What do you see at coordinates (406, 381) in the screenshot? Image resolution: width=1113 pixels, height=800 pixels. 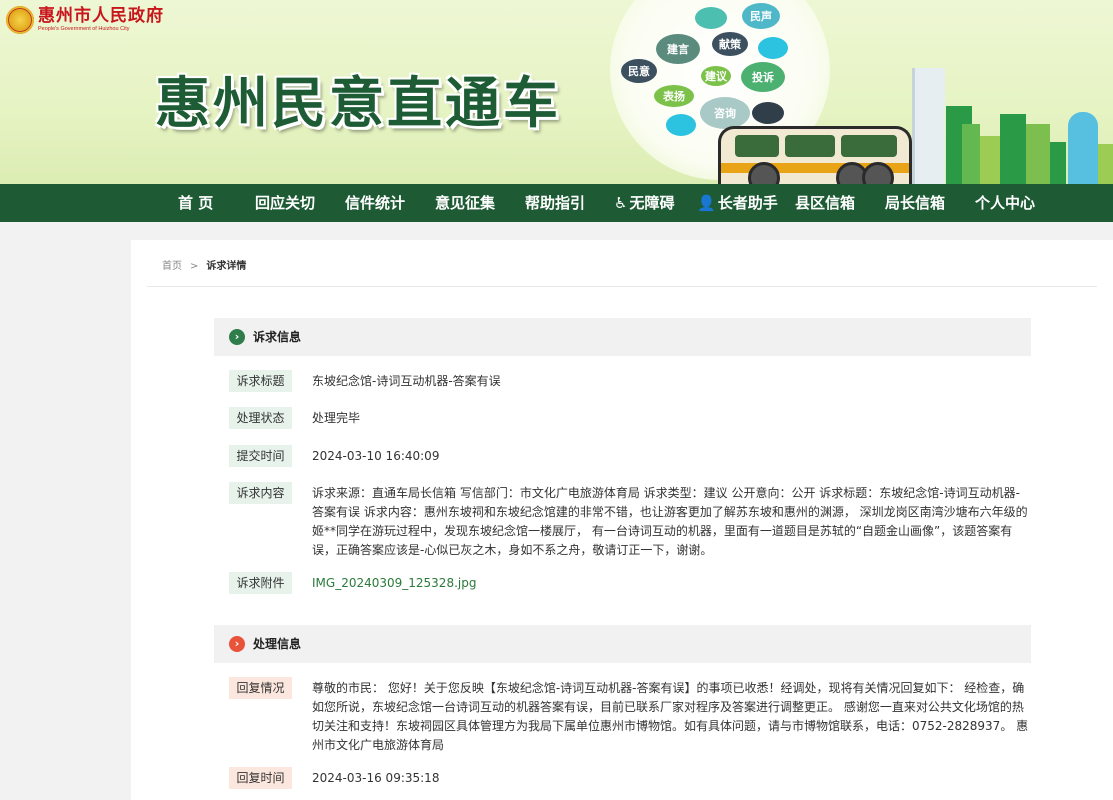 I see `appeal-title-value: 东坡纪念馆-诗词互动机器-答案有误` at bounding box center [406, 381].